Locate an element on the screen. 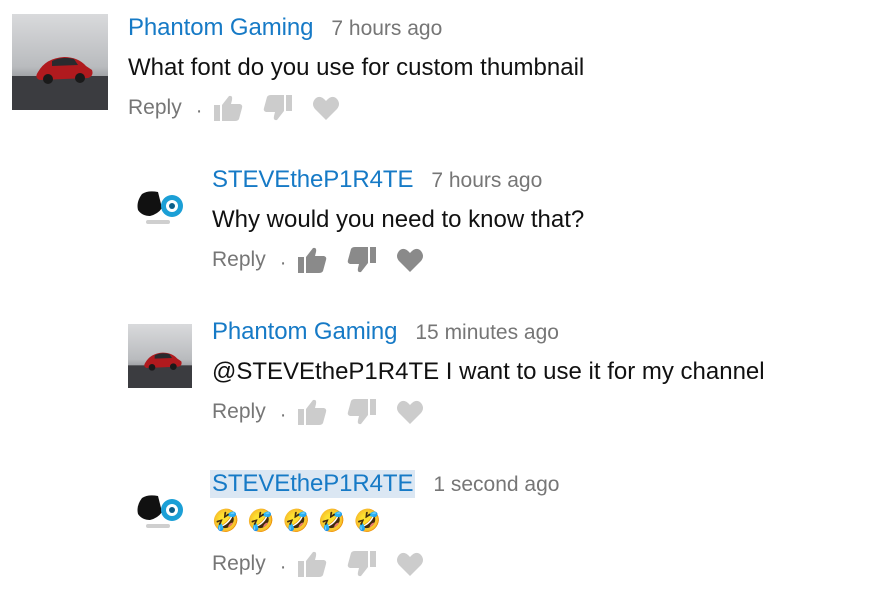  comment-timestamp: 1 second ago is located at coordinates (496, 485).